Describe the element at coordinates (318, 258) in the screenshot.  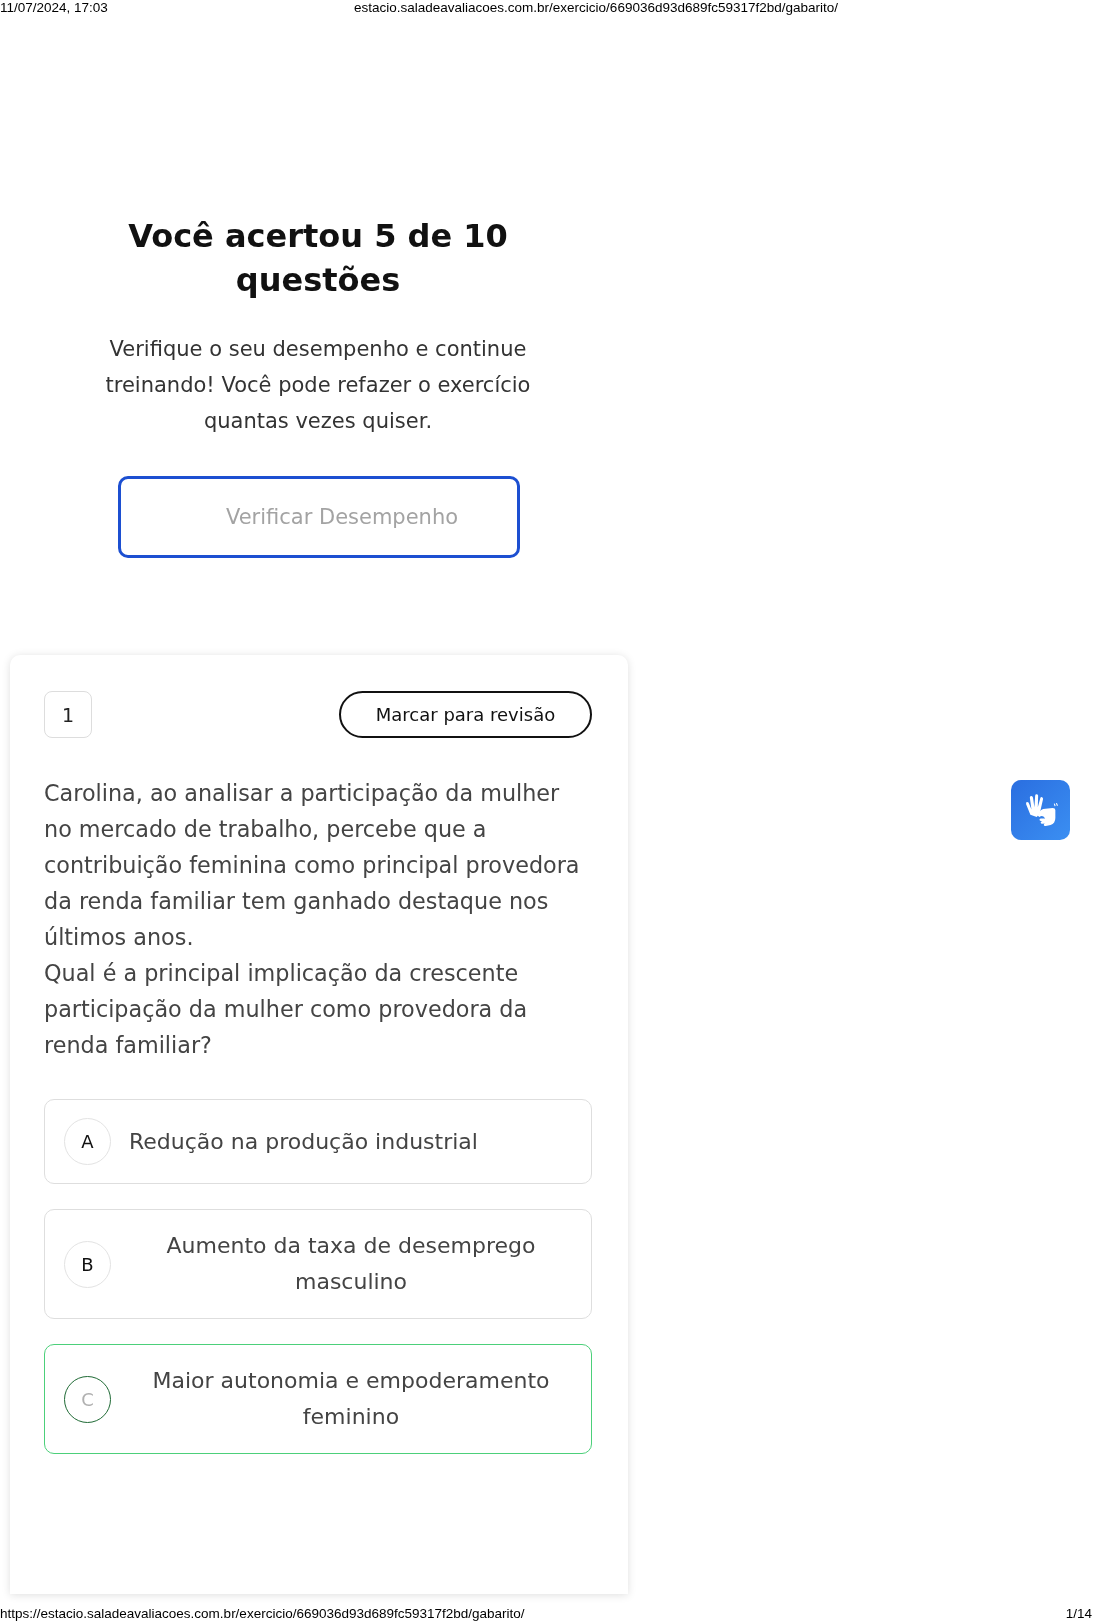
I see `result-title: Você acertou 5 de 10 questões` at that location.